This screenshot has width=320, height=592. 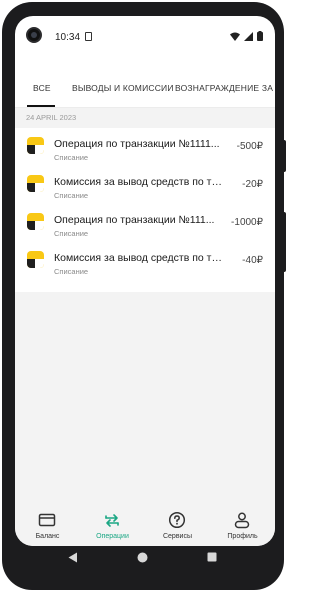 I want to click on tab-withdrawals-fees: ВЫВОДЫ И КОМИССИИ, so click(x=123, y=94).